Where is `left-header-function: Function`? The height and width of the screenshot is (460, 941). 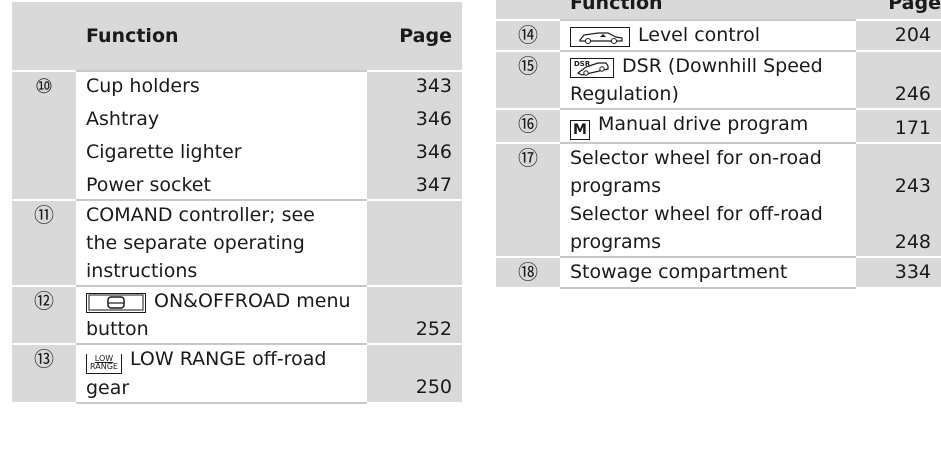 left-header-function: Function is located at coordinates (221, 36).